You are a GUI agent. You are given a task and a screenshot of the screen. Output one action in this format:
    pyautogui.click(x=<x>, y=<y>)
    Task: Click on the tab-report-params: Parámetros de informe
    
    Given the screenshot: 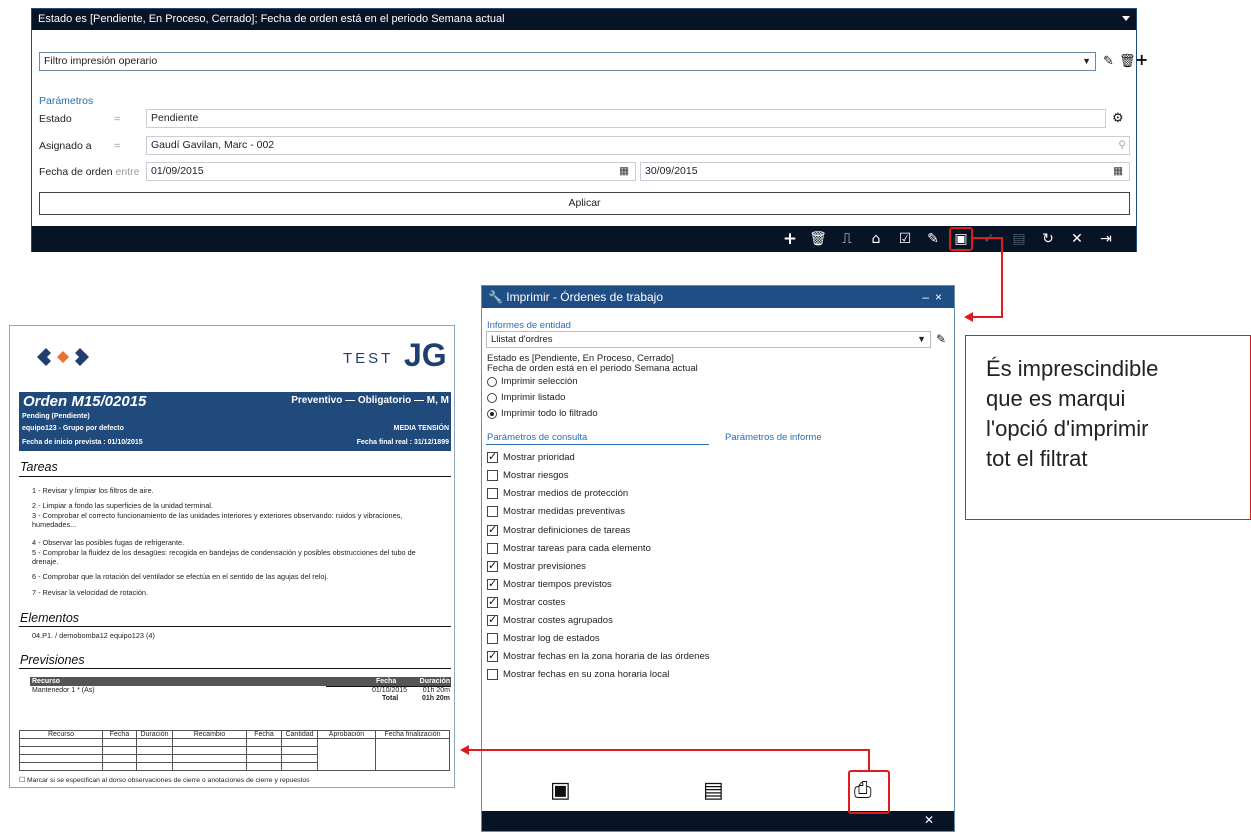 What is the action you would take?
    pyautogui.click(x=773, y=437)
    